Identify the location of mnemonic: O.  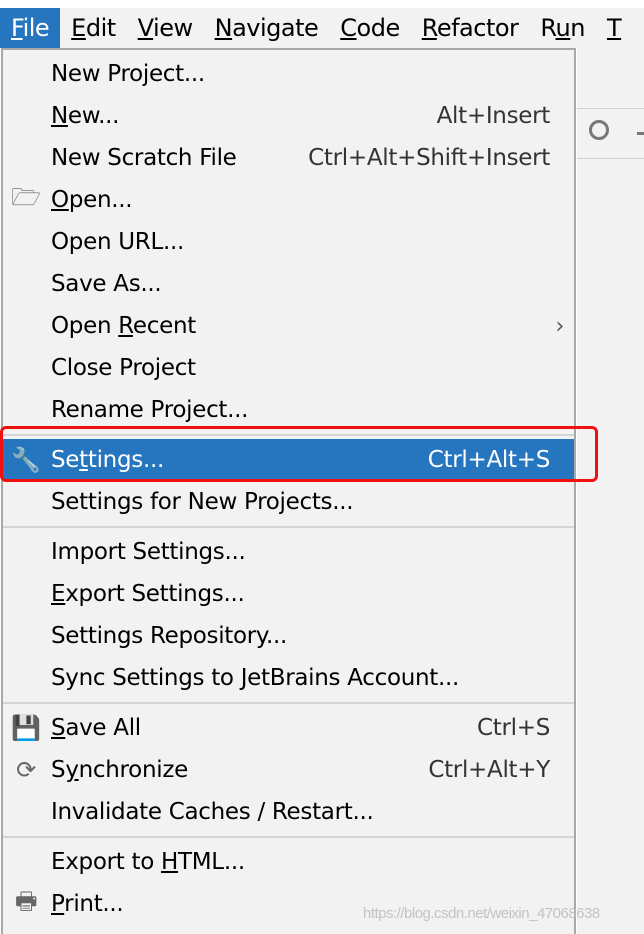
(60, 200).